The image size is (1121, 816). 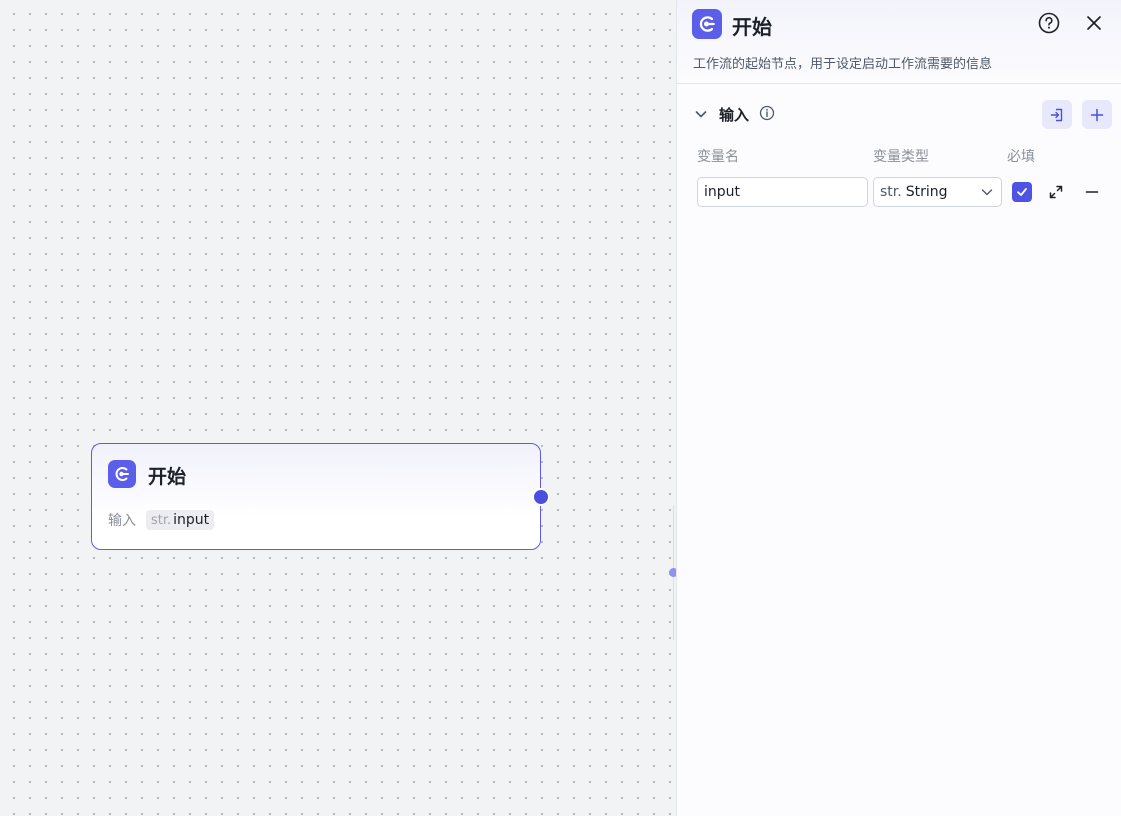 I want to click on expand-icon, so click(x=1056, y=192).